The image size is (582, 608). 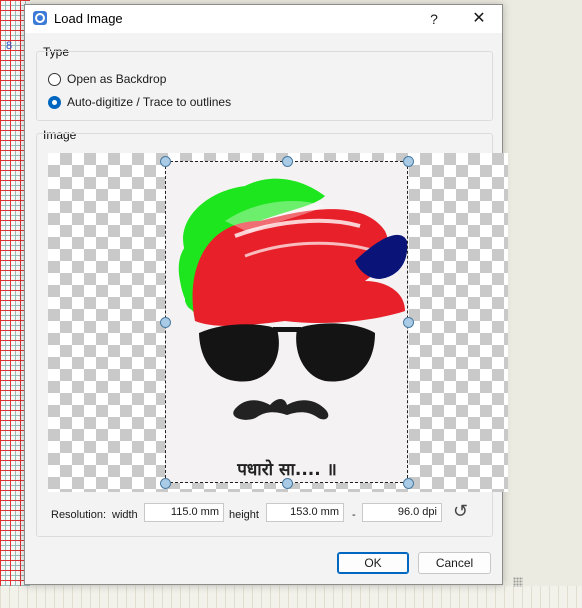 I want to click on width-field: 115.0 mm, so click(x=184, y=512).